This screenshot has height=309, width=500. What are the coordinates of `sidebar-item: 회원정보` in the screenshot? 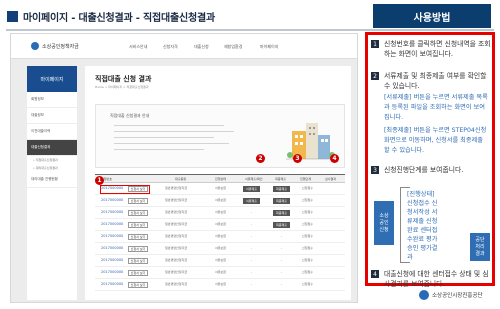 It's located at (52, 100).